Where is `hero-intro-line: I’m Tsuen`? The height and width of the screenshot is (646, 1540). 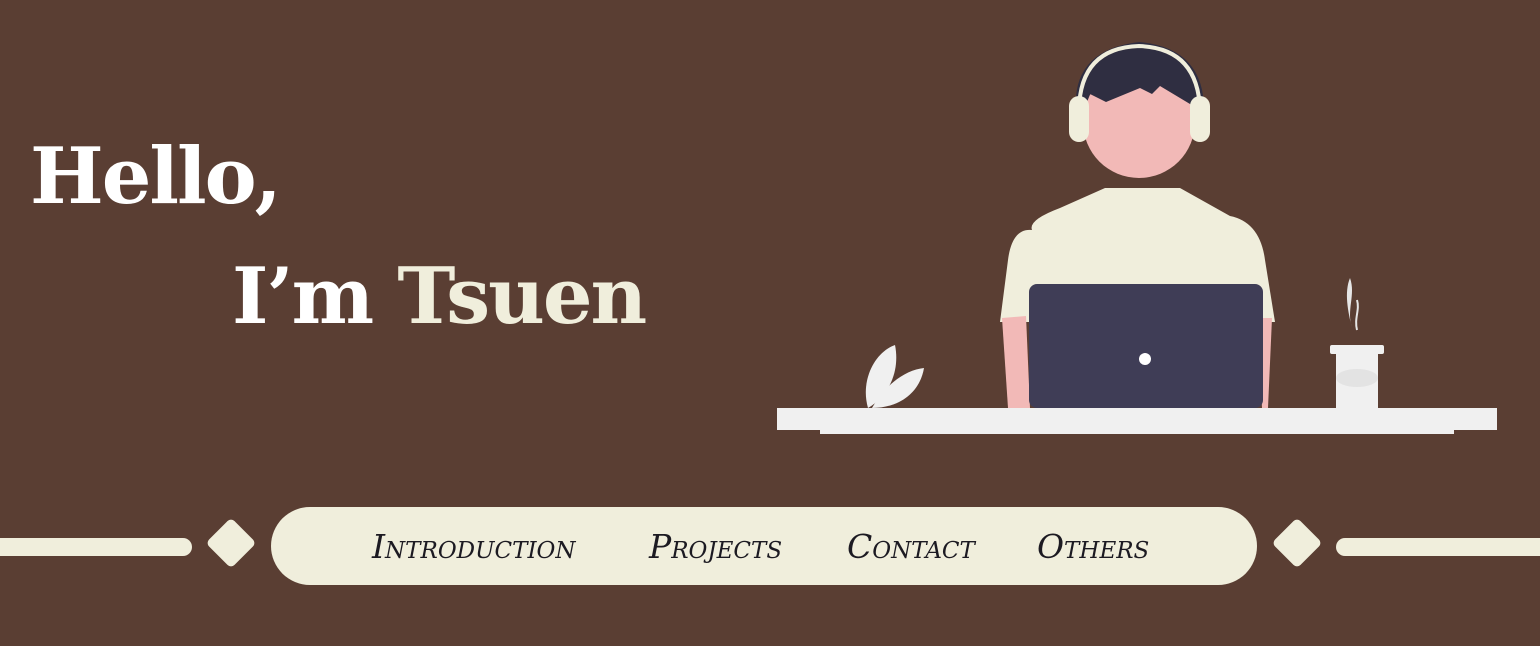
hero-intro-line: I’m Tsuen is located at coordinates (439, 297).